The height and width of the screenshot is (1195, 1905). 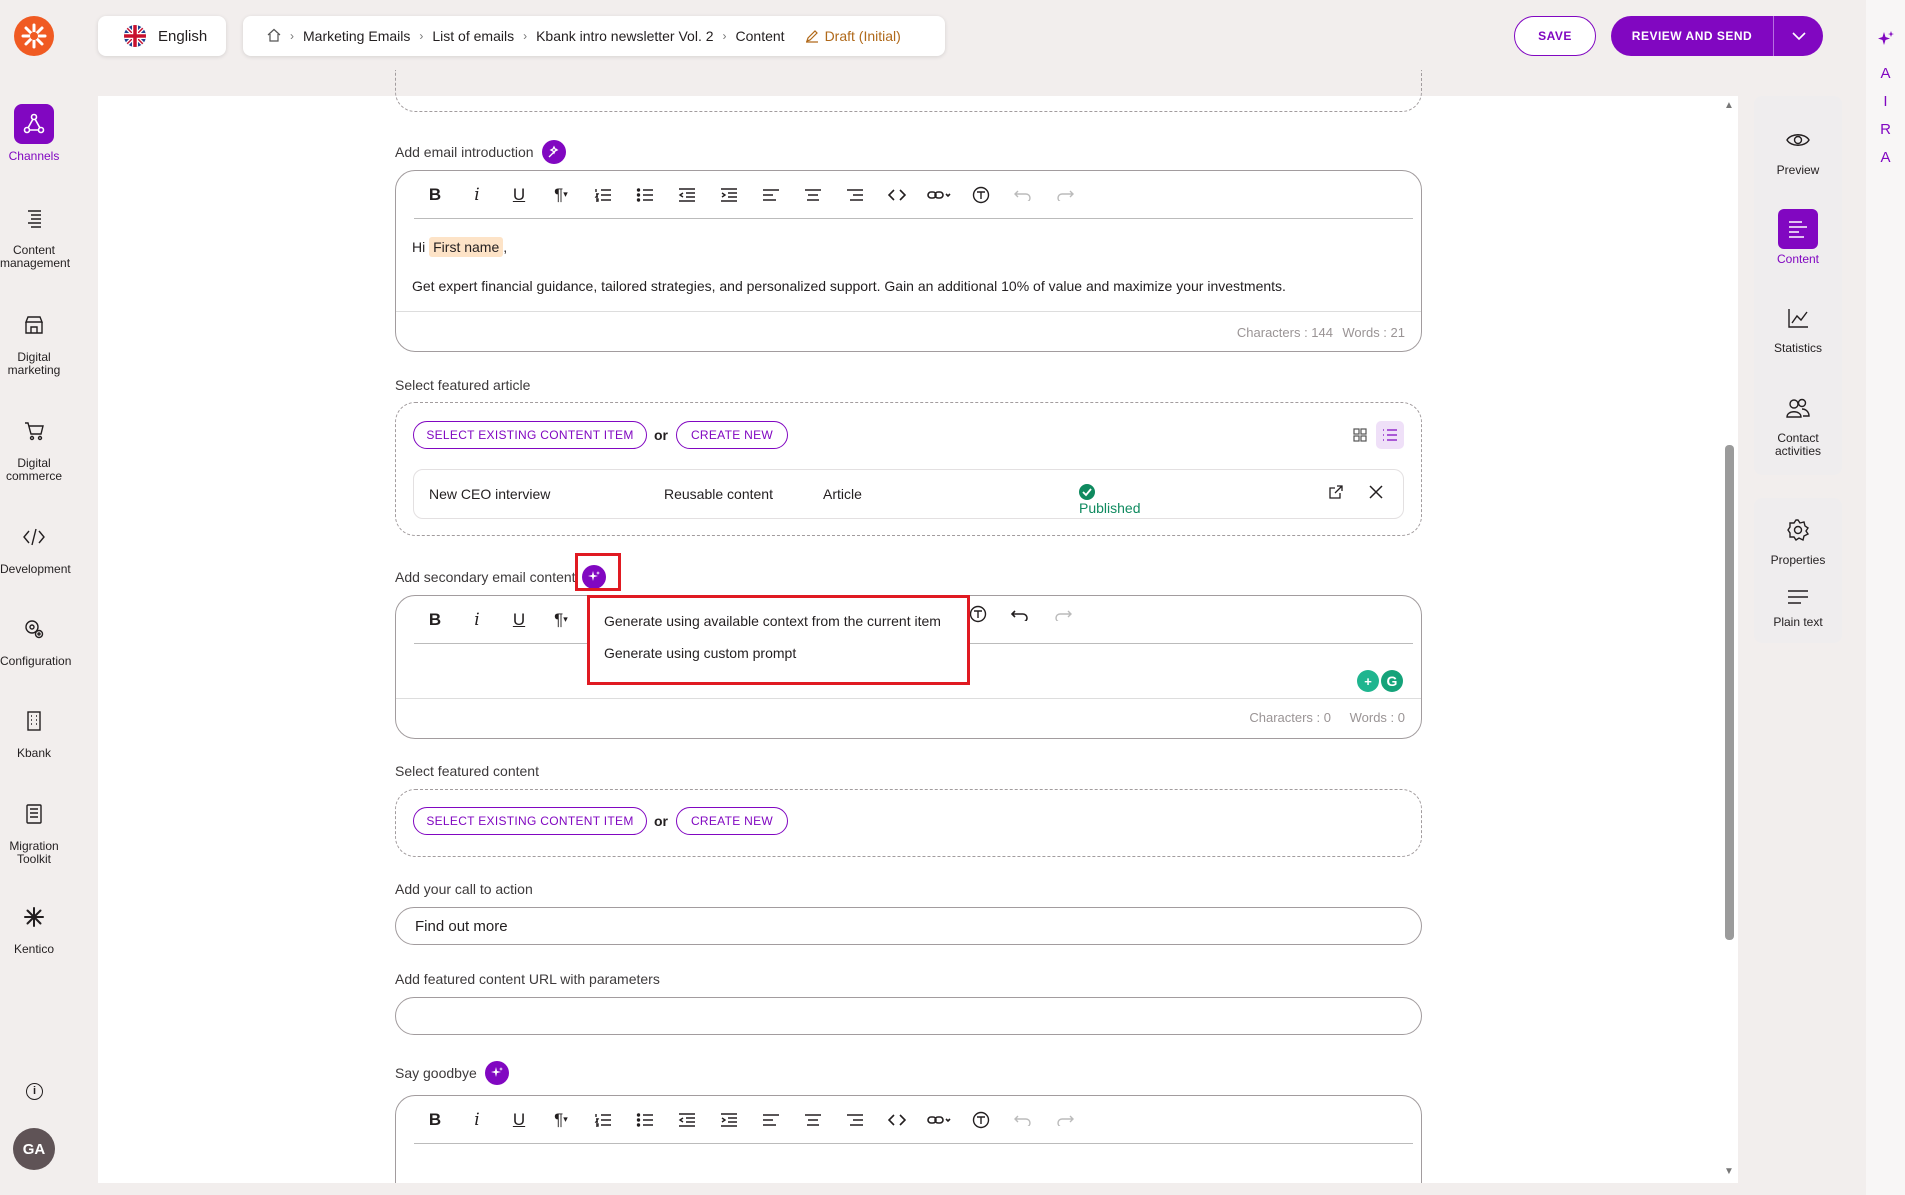 I want to click on nav-migration-toolkit: Migration Toolkit, so click(x=34, y=830).